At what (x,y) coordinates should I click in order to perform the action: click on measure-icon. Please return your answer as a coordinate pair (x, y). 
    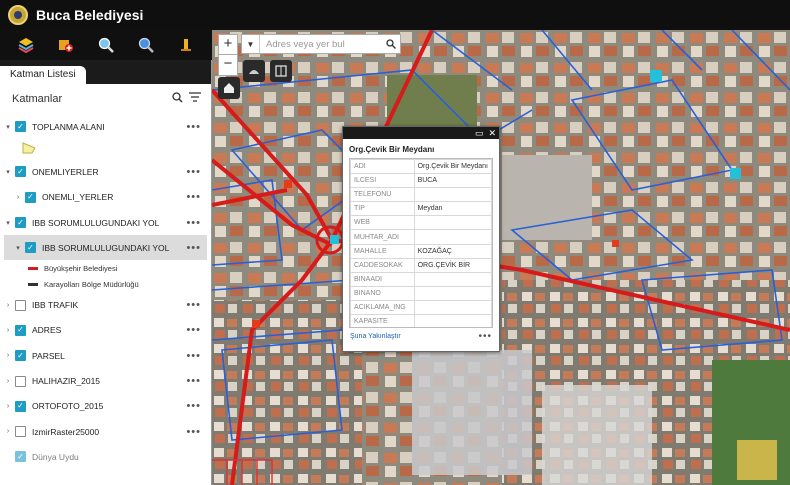
    Looking at the image, I should click on (186, 45).